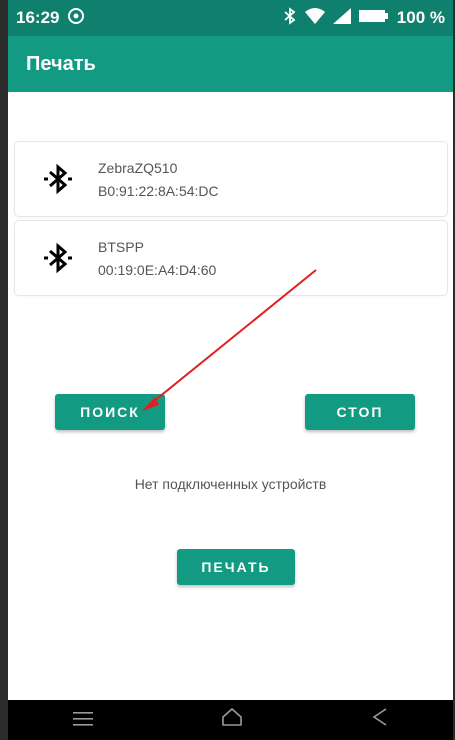 The image size is (455, 740). What do you see at coordinates (157, 269) in the screenshot?
I see `device-mac: 00:19:0E:A4:D4:60` at bounding box center [157, 269].